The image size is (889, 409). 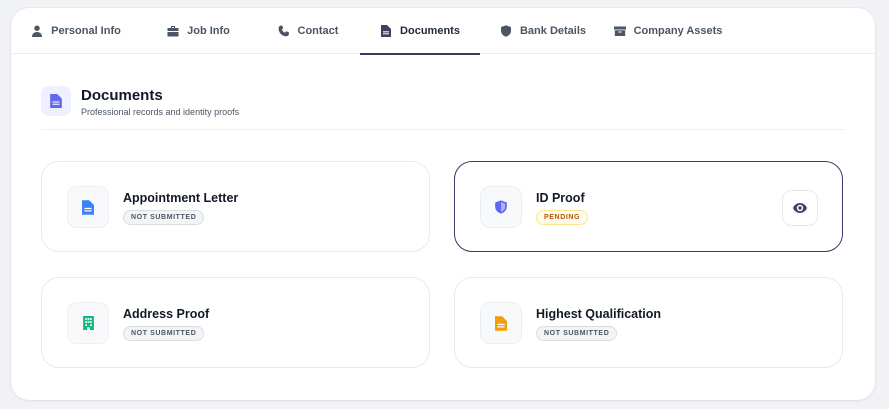 What do you see at coordinates (208, 31) in the screenshot?
I see `tab-label: Job Info` at bounding box center [208, 31].